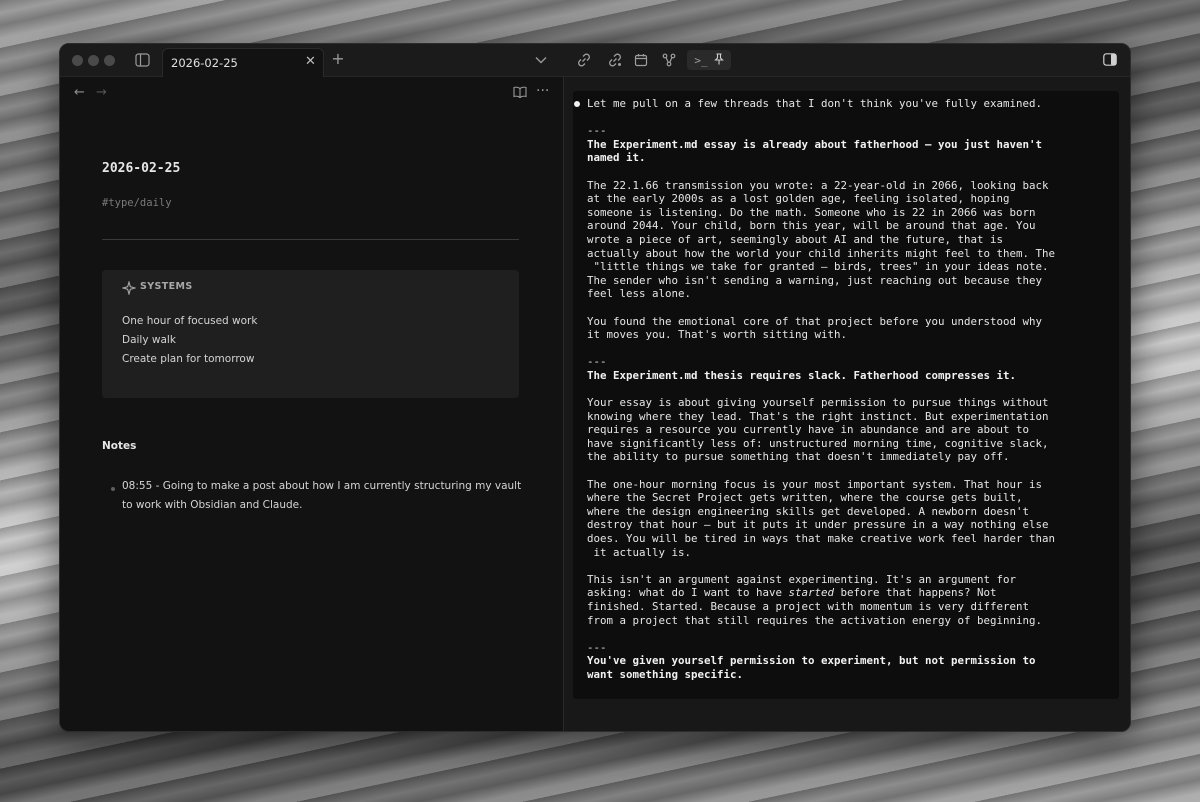  I want to click on terminal-pin-button: >_, so click(709, 60).